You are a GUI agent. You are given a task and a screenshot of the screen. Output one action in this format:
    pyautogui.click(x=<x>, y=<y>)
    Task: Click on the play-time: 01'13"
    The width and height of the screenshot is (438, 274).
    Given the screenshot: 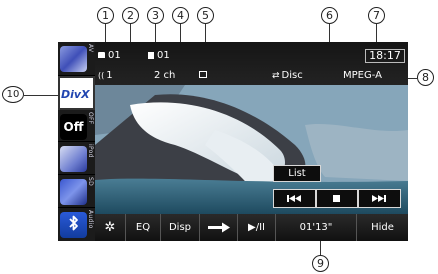 What is the action you would take?
    pyautogui.click(x=316, y=227)
    